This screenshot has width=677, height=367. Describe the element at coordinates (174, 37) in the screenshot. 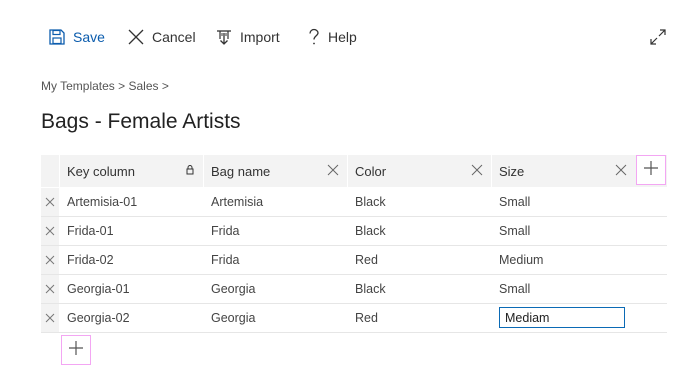

I see `cancel-label: Cancel` at that location.